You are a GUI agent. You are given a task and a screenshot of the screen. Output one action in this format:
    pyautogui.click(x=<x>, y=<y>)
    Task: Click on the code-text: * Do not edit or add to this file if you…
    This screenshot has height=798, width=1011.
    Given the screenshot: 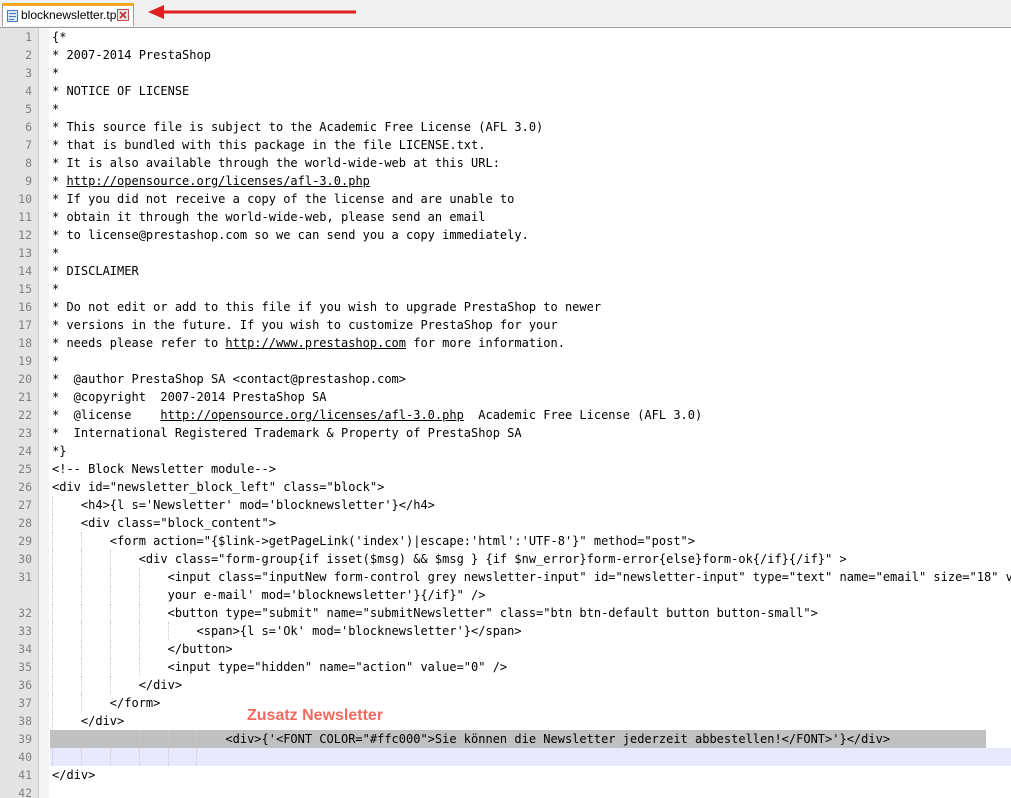 What is the action you would take?
    pyautogui.click(x=326, y=307)
    